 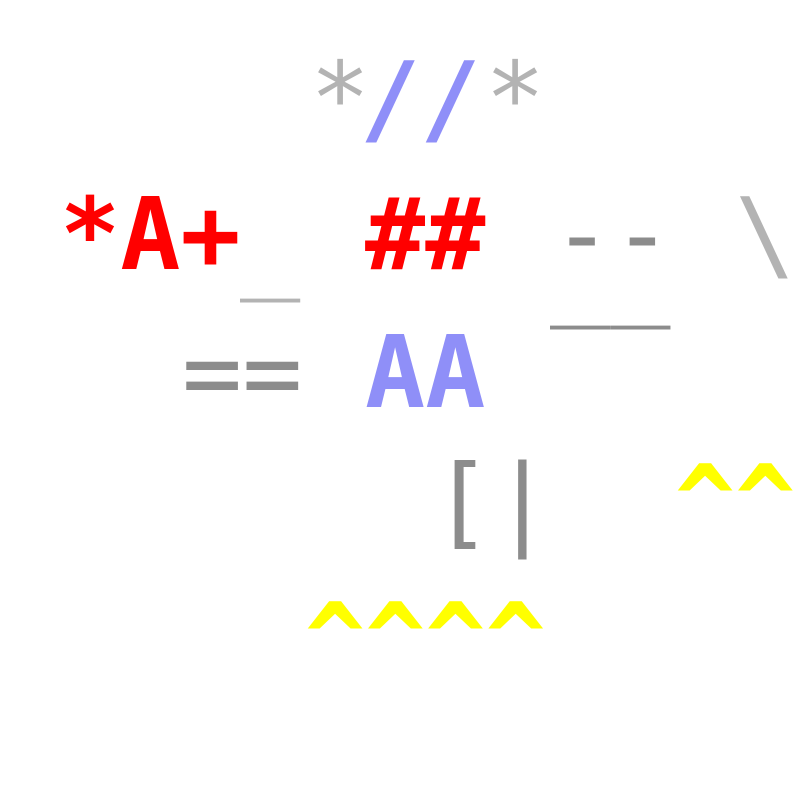 I want to click on bracket-pipe: [|, so click(x=492, y=501).